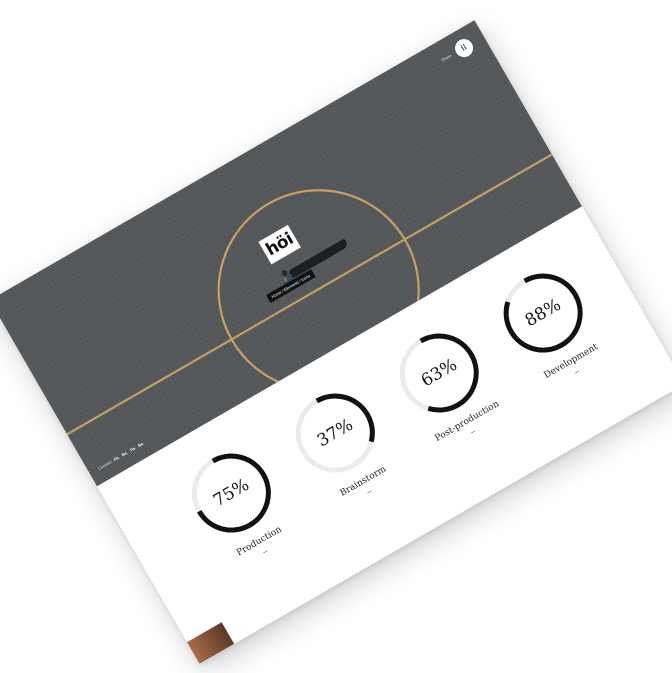  Describe the element at coordinates (444, 383) in the screenshot. I see `skill-post-production: 63% Post-production _` at that location.